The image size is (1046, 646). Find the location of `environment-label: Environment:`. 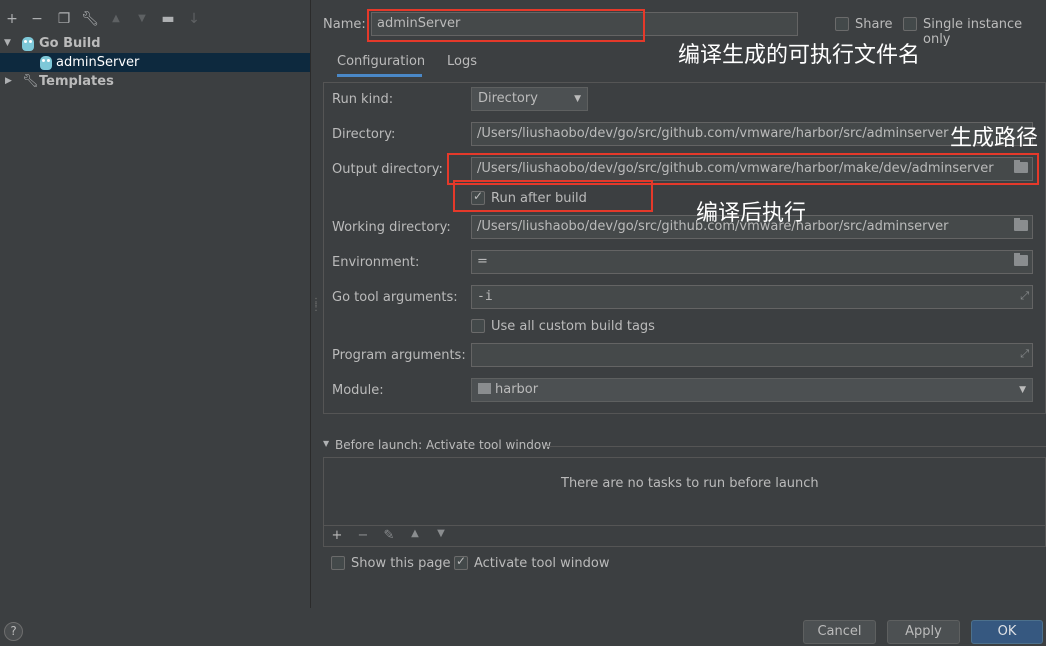

environment-label: Environment: is located at coordinates (376, 262).